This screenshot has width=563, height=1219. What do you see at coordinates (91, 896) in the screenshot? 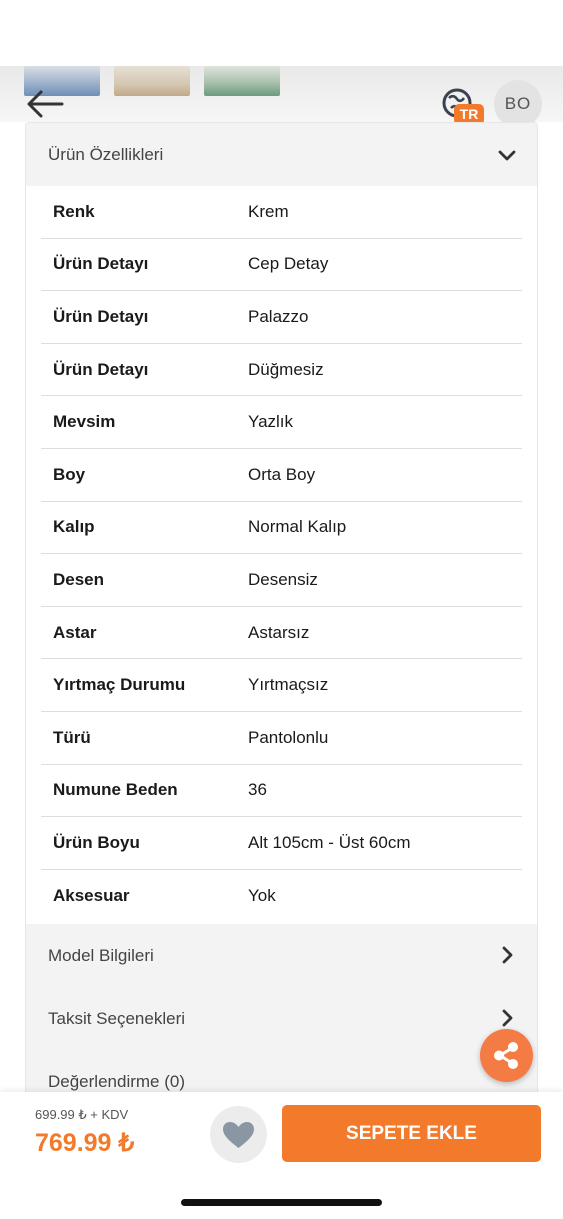
I see `spec-key: Aksesuar` at bounding box center [91, 896].